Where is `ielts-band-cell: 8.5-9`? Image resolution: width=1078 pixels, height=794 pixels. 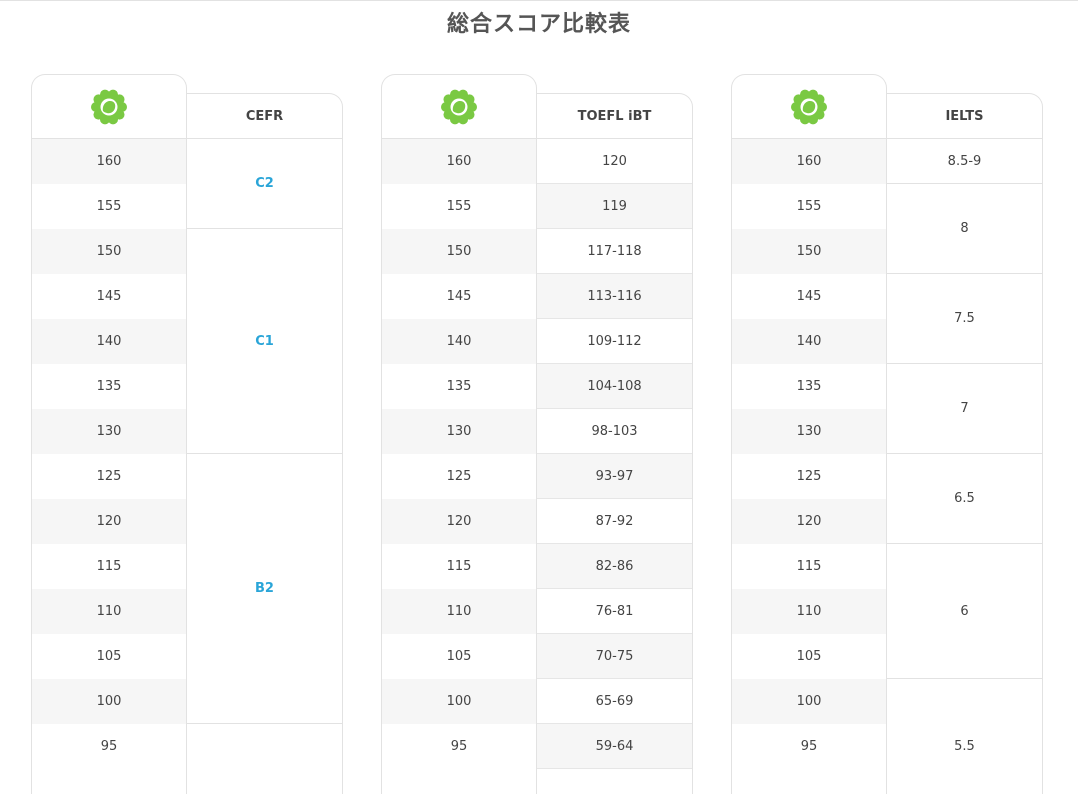
ielts-band-cell: 8.5-9 is located at coordinates (964, 161).